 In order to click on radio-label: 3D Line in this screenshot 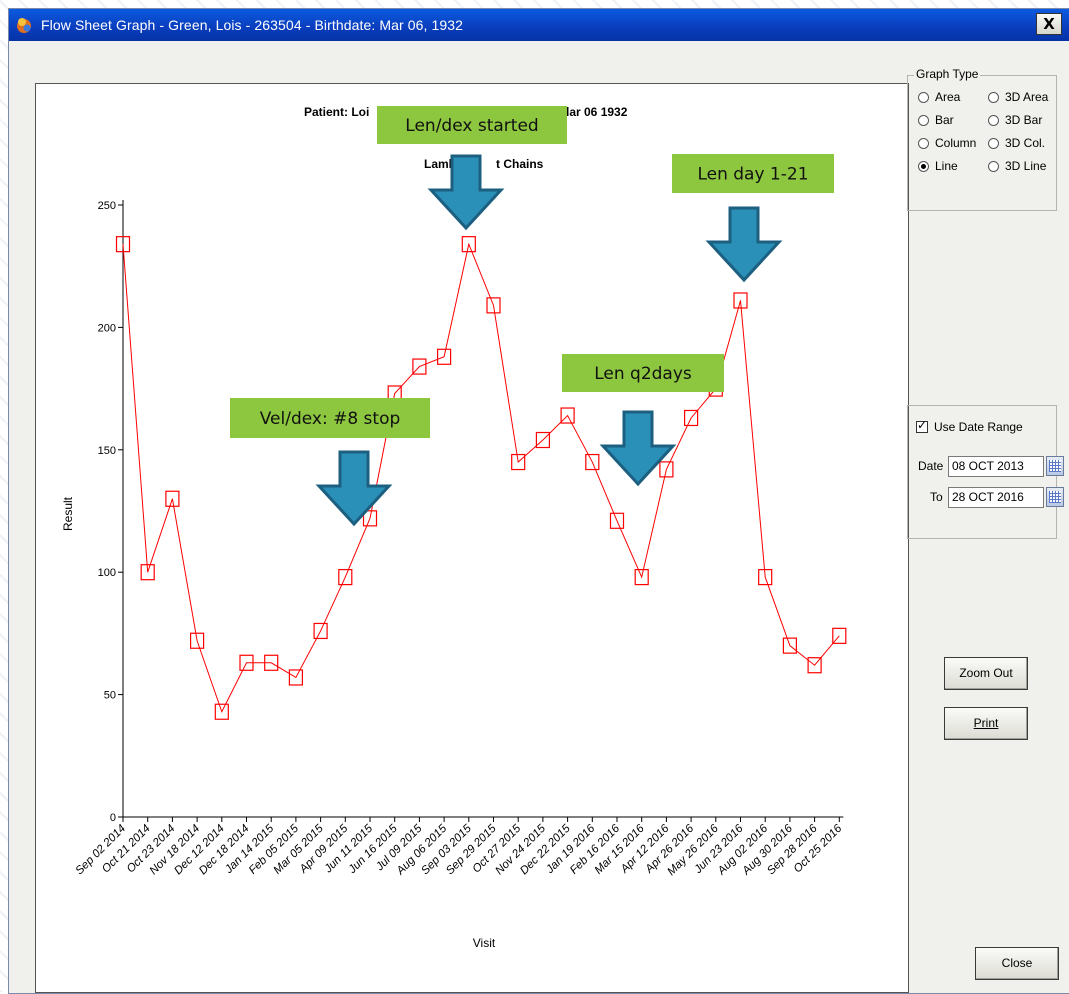, I will do `click(1026, 166)`.